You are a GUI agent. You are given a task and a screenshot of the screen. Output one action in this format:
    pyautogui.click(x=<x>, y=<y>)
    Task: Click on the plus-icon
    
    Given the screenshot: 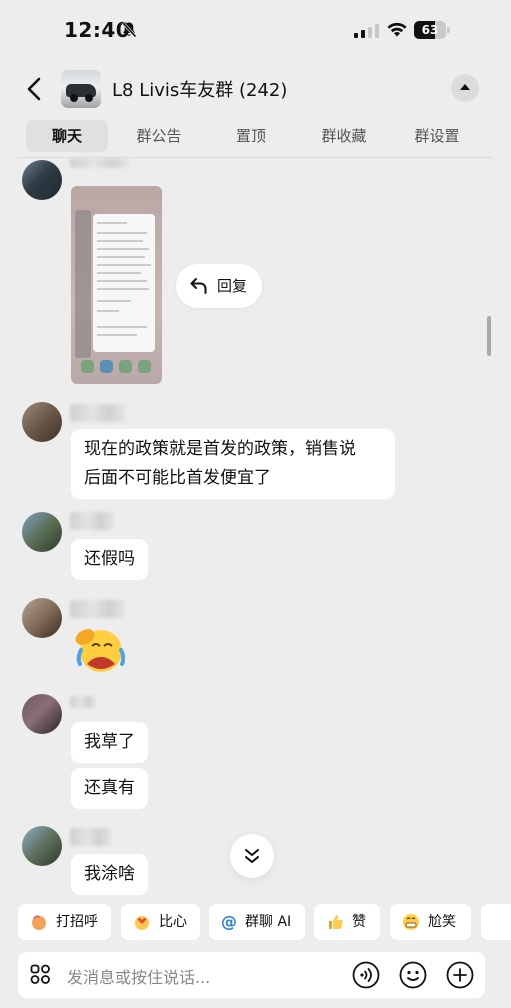 What is the action you would take?
    pyautogui.click(x=460, y=975)
    